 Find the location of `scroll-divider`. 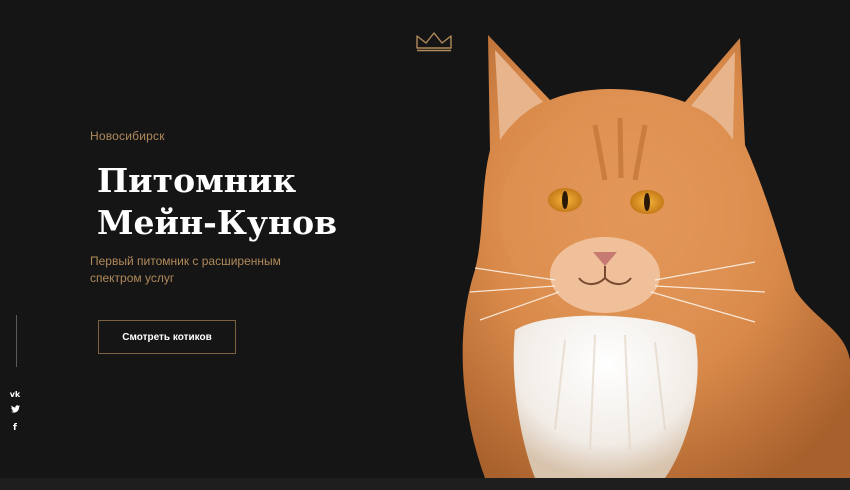

scroll-divider is located at coordinates (16, 341).